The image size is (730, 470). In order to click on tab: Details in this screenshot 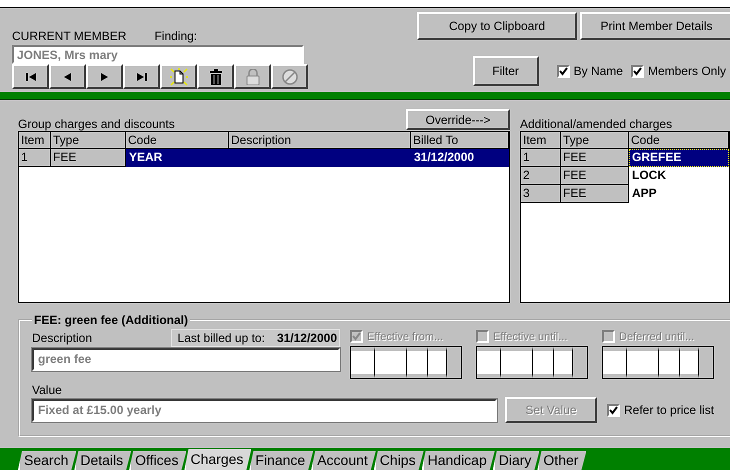, I will do `click(103, 460)`.